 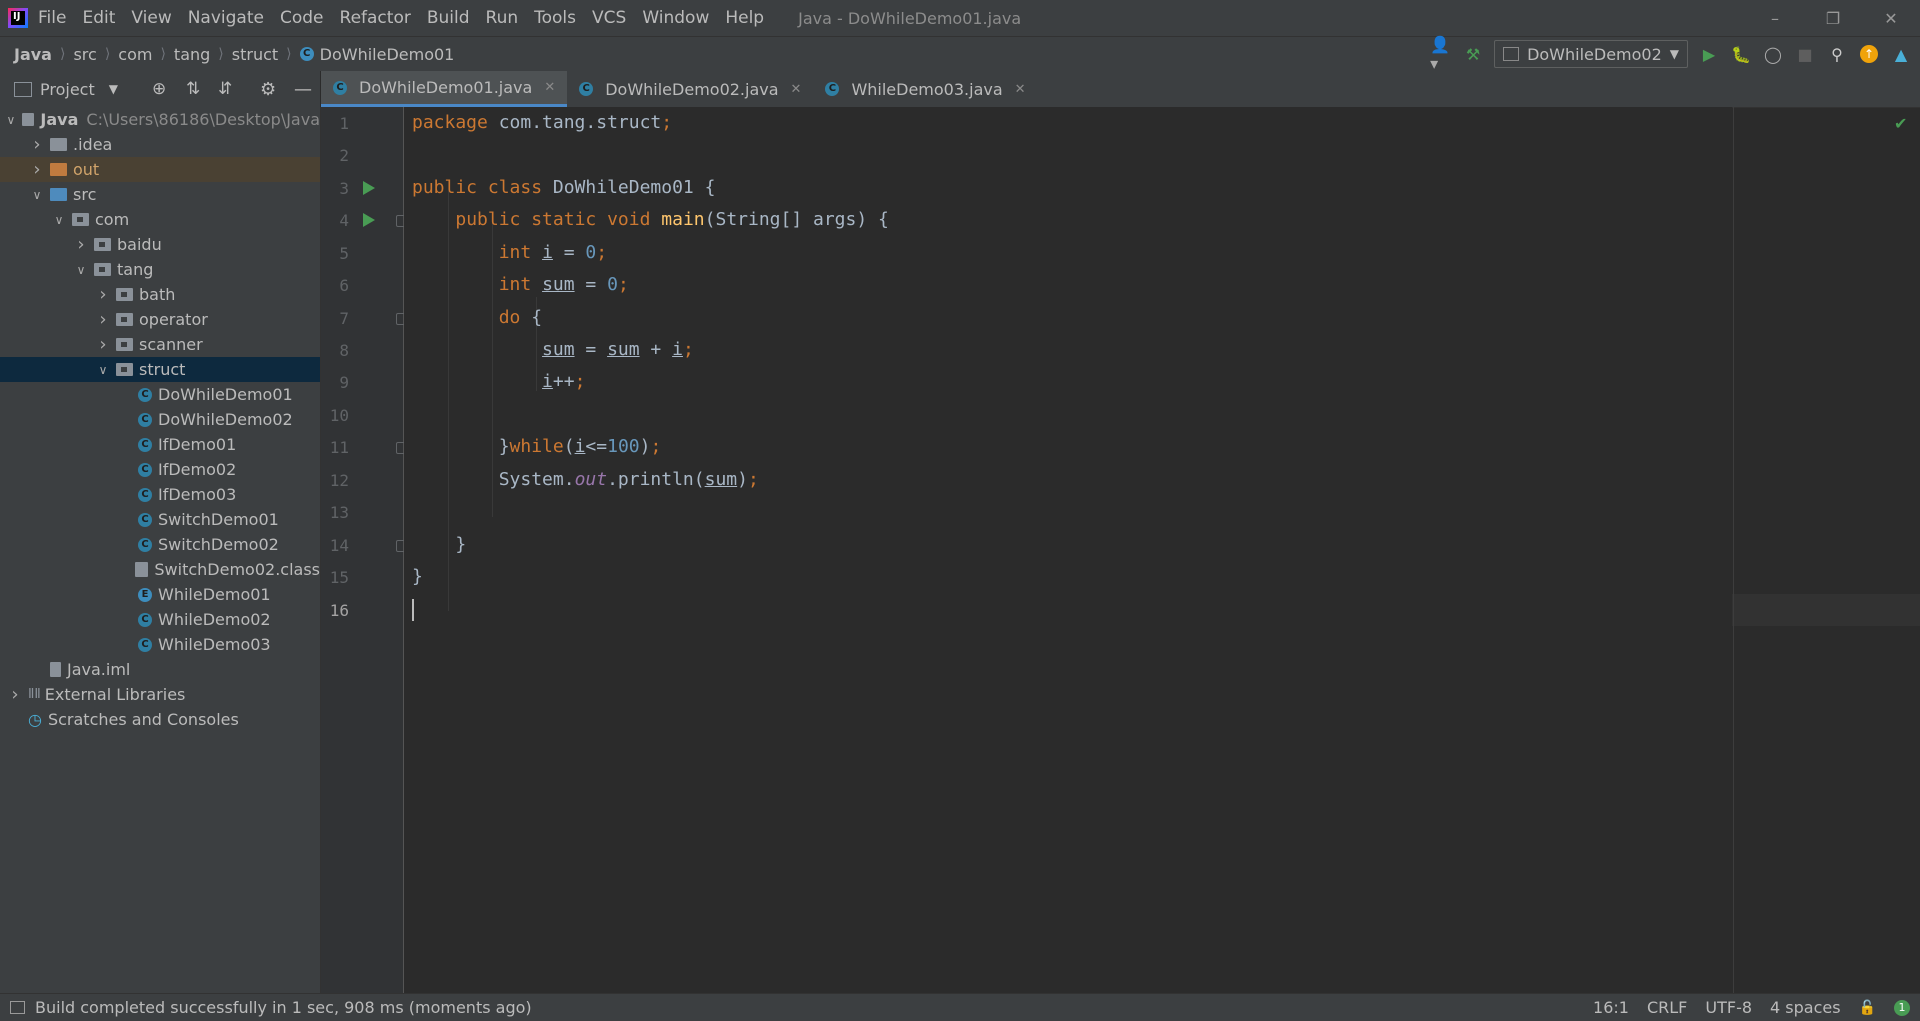 What do you see at coordinates (160, 669) in the screenshot?
I see `tree-item-java-iml: Java.iml` at bounding box center [160, 669].